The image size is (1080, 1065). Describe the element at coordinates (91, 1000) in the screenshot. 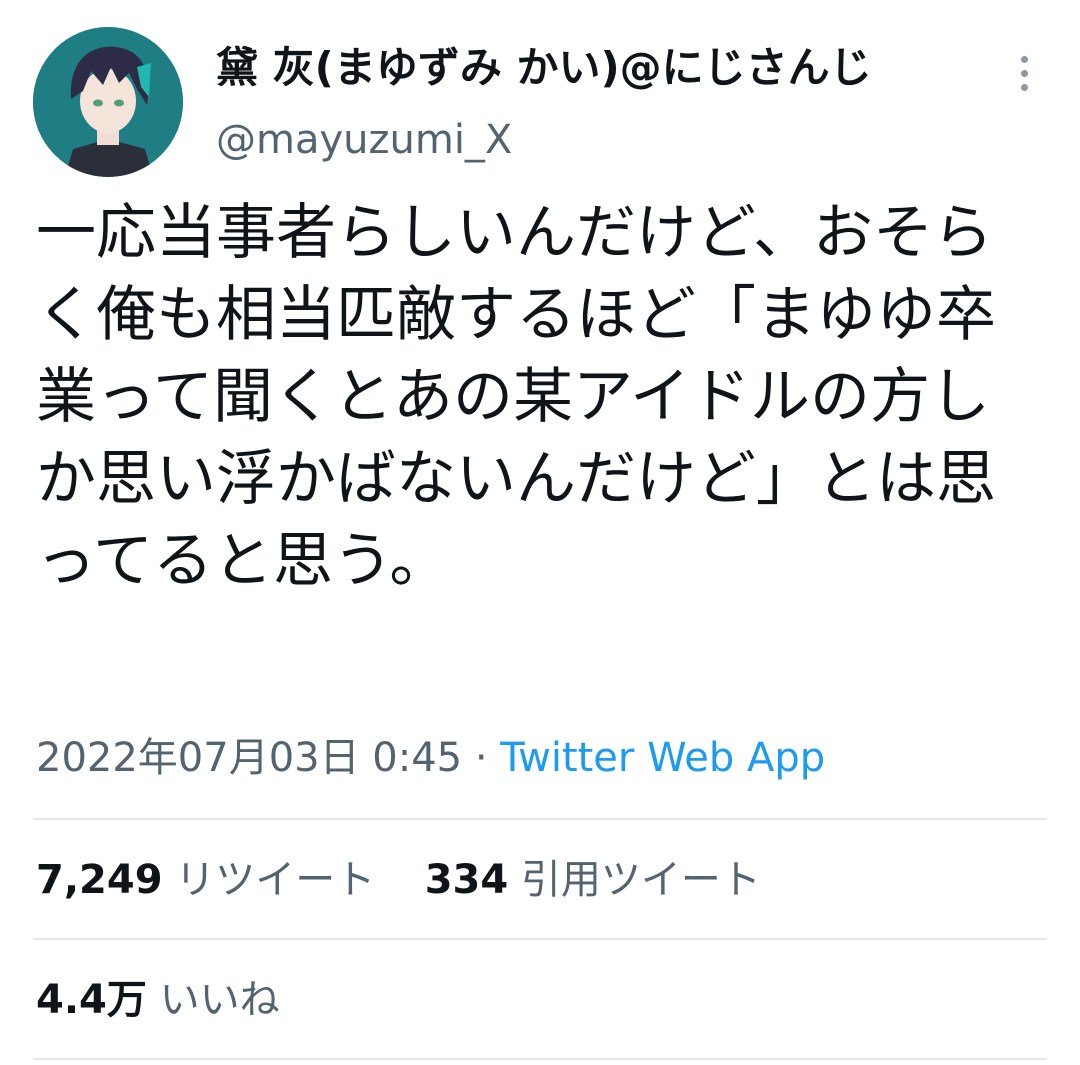

I see `like-count: 4.4万` at that location.